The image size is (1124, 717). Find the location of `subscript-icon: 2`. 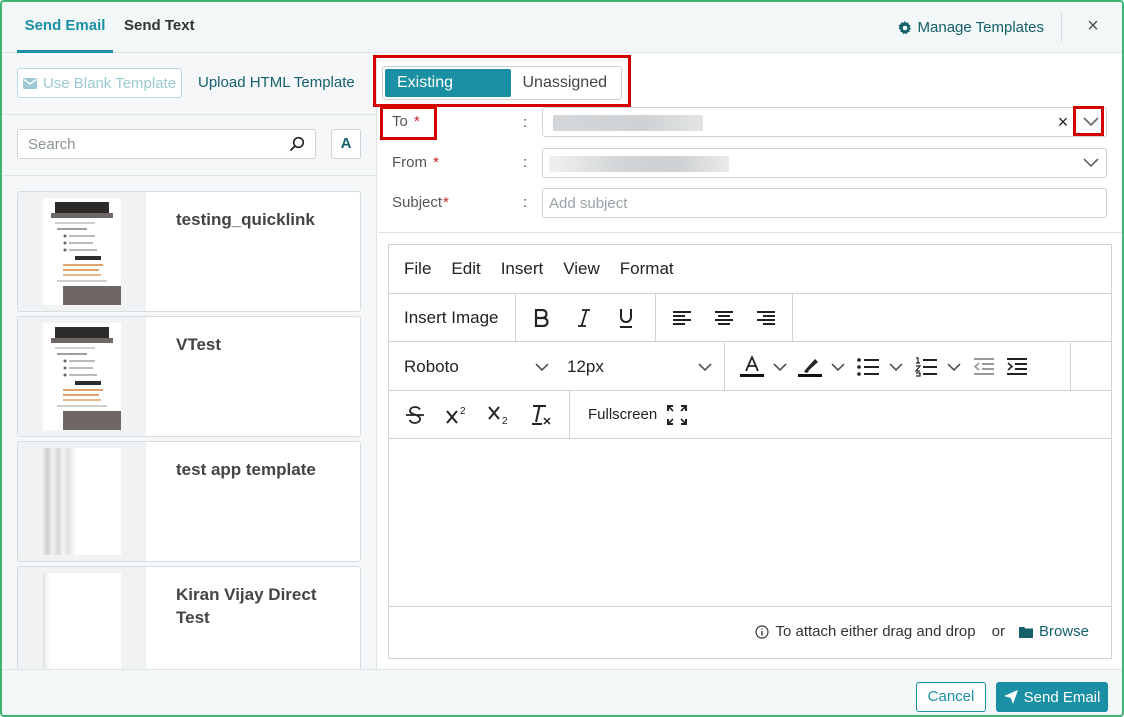

subscript-icon: 2 is located at coordinates (499, 415).